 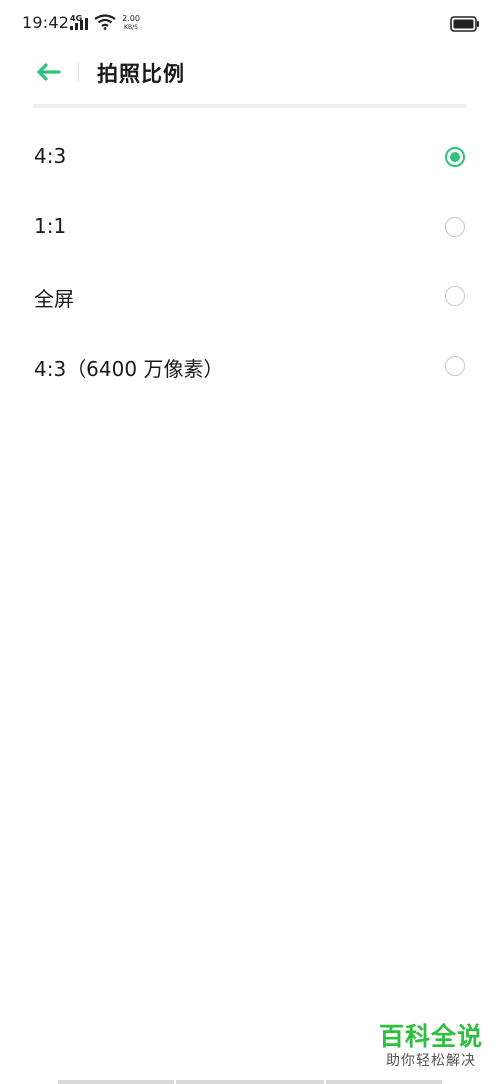 I want to click on arrow-left-icon, so click(x=49, y=72).